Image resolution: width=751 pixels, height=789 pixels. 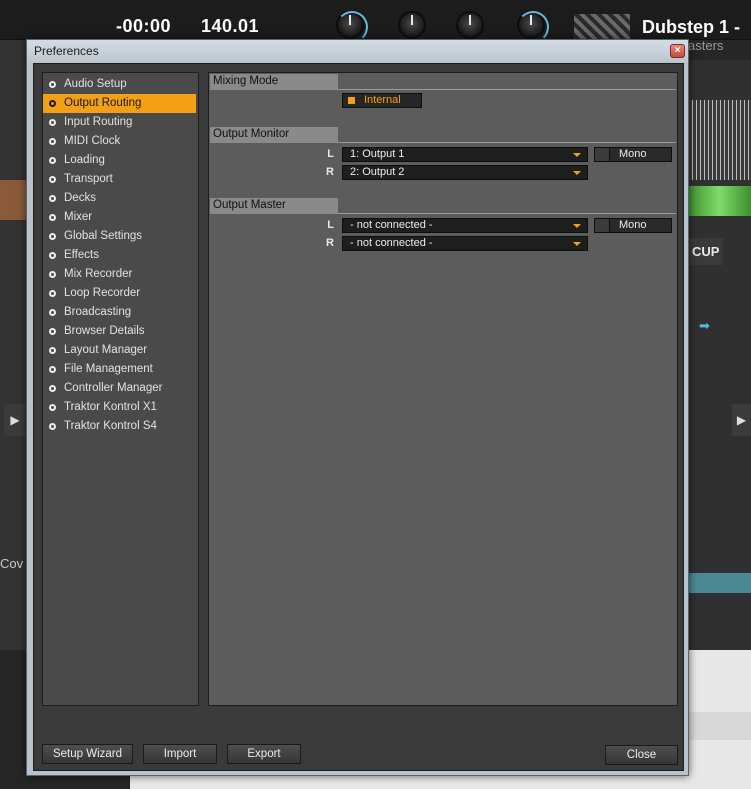 I want to click on sidebar-item-label: MIDI Clock, so click(x=92, y=141).